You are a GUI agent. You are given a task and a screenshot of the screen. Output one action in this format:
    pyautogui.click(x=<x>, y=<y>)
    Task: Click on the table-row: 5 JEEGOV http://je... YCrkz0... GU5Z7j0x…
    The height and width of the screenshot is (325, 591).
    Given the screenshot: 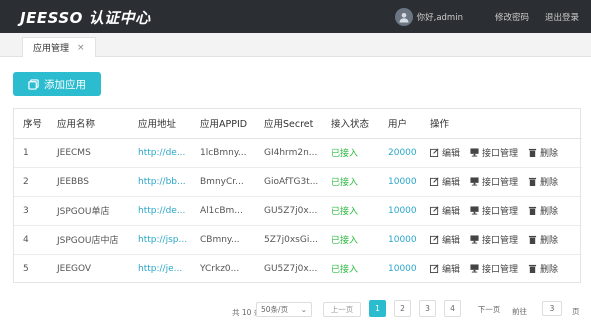 What is the action you would take?
    pyautogui.click(x=298, y=268)
    